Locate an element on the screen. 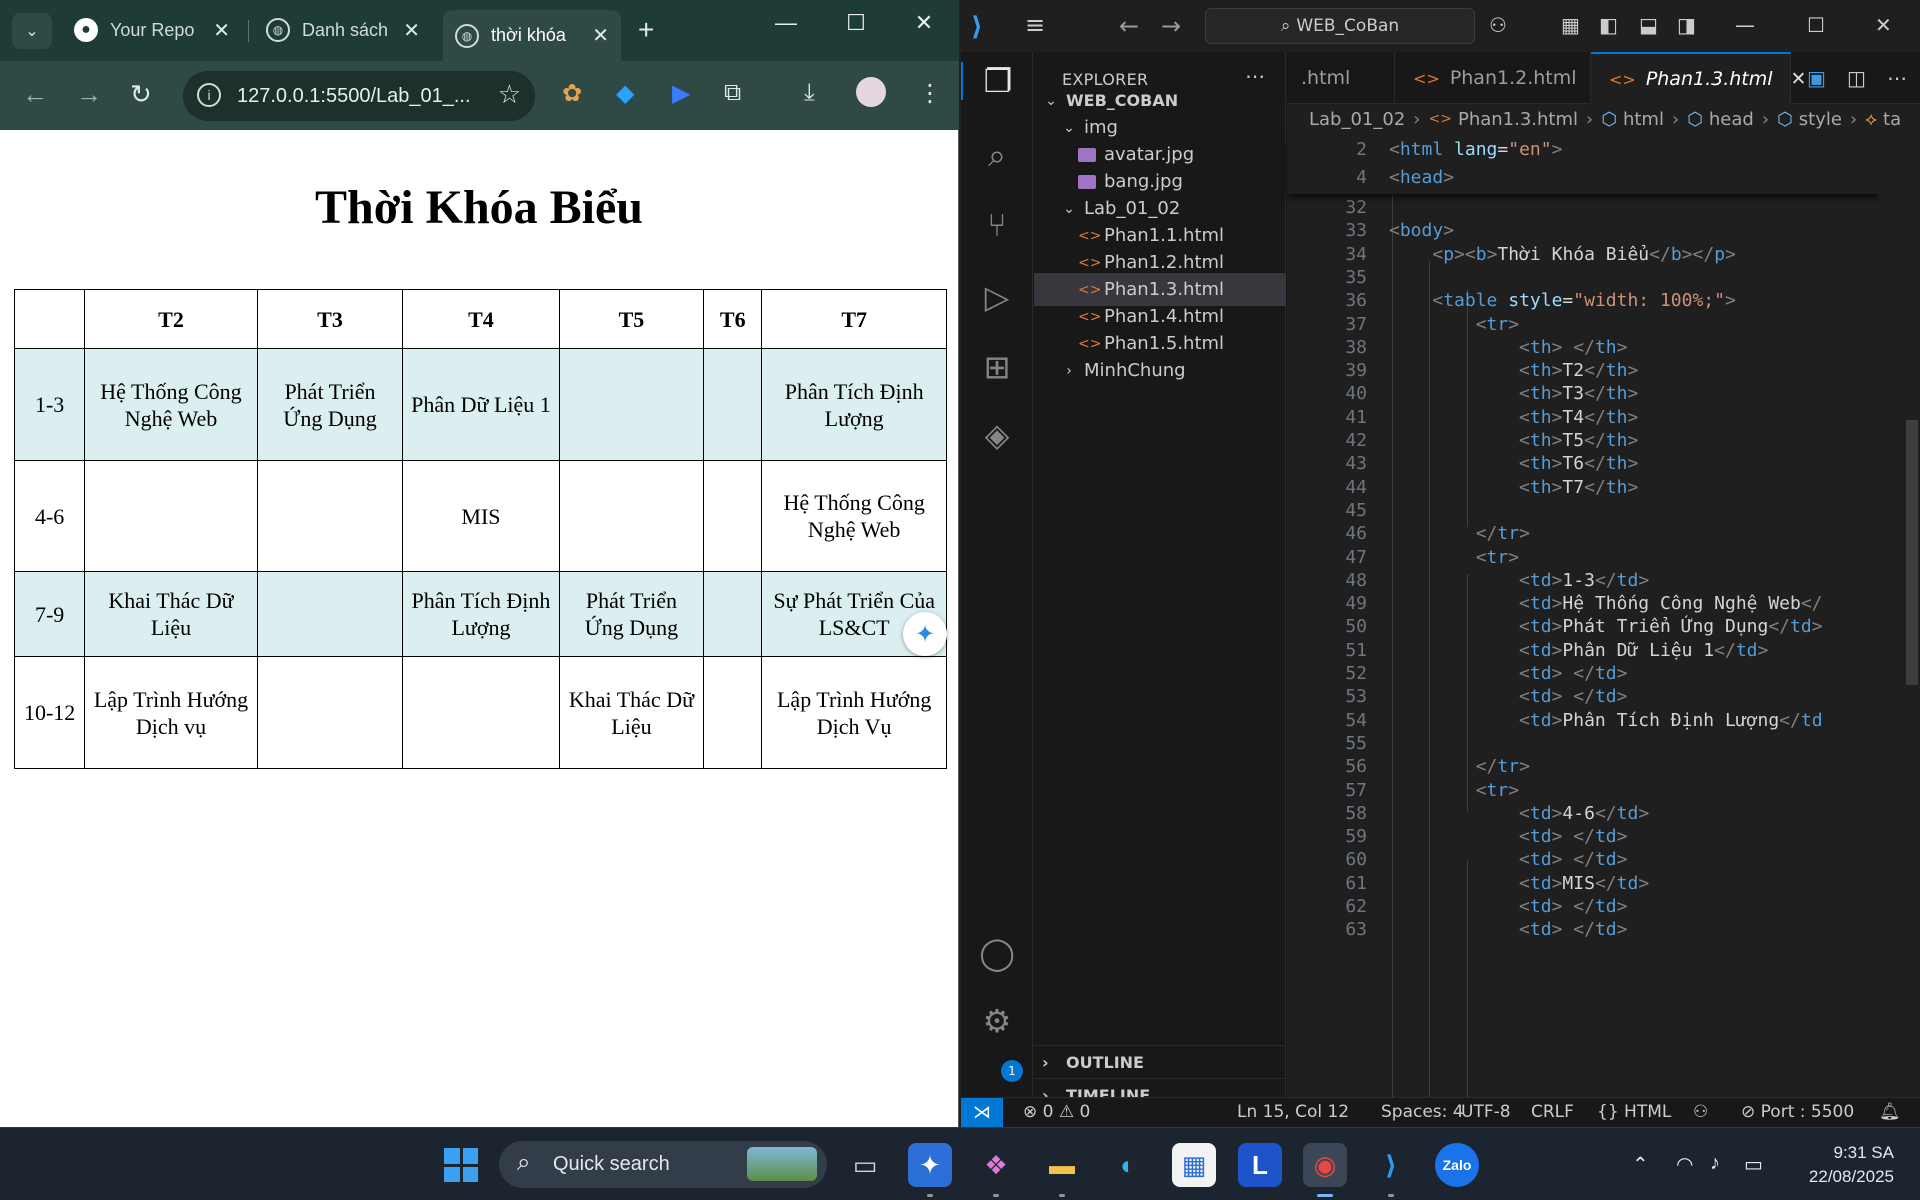 The width and height of the screenshot is (1920, 1200). code-line: 36 <table style="width: 100%;"> is located at coordinates (1583, 300).